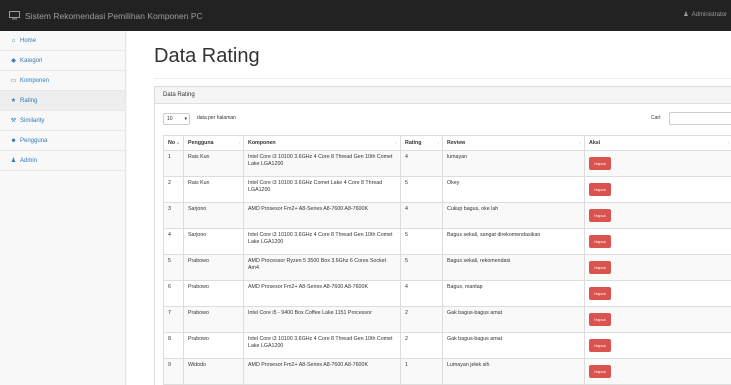 Image resolution: width=731 pixels, height=385 pixels. What do you see at coordinates (213, 143) in the screenshot?
I see `column-header-pengguna: Pengguna ↕` at bounding box center [213, 143].